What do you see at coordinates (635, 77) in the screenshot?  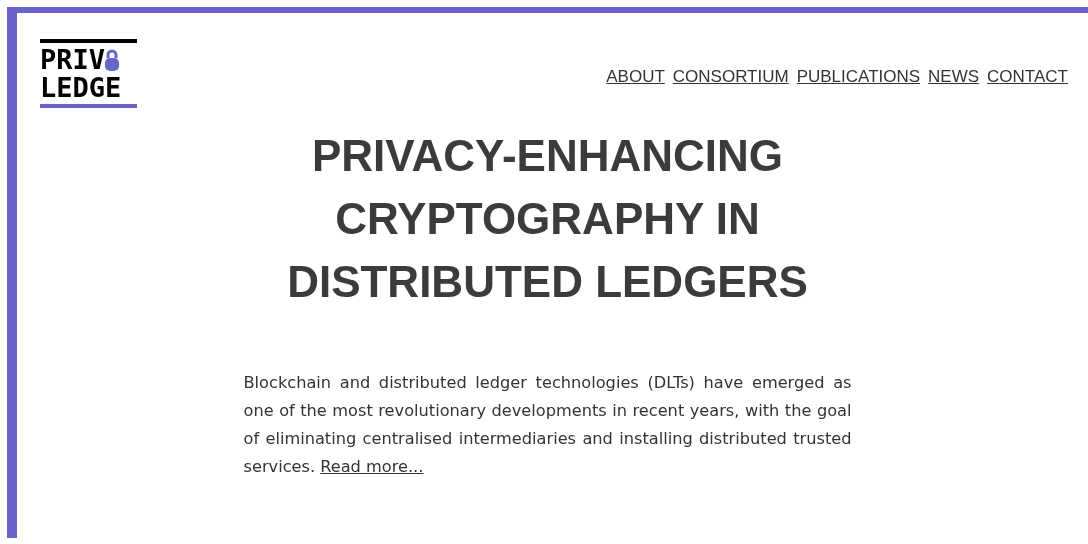 I see `nav-link: ABOUT` at bounding box center [635, 77].